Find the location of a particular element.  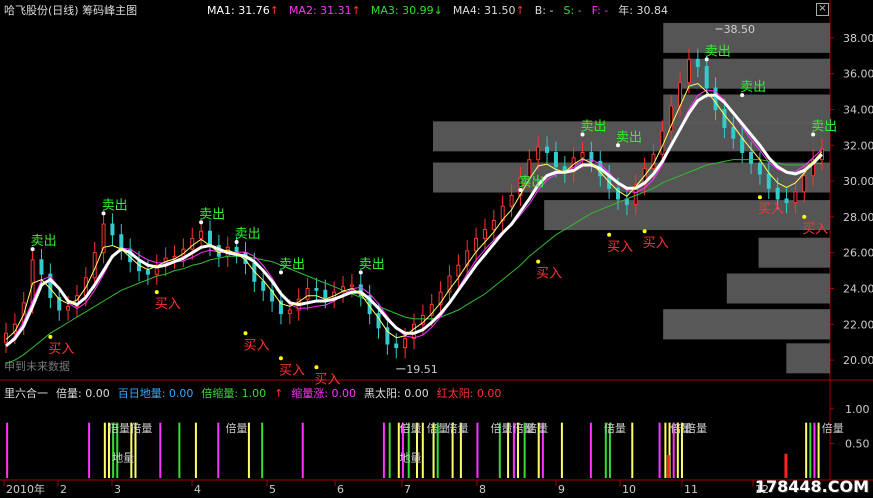

price-tick-label: 30.00 is located at coordinates (858, 181).